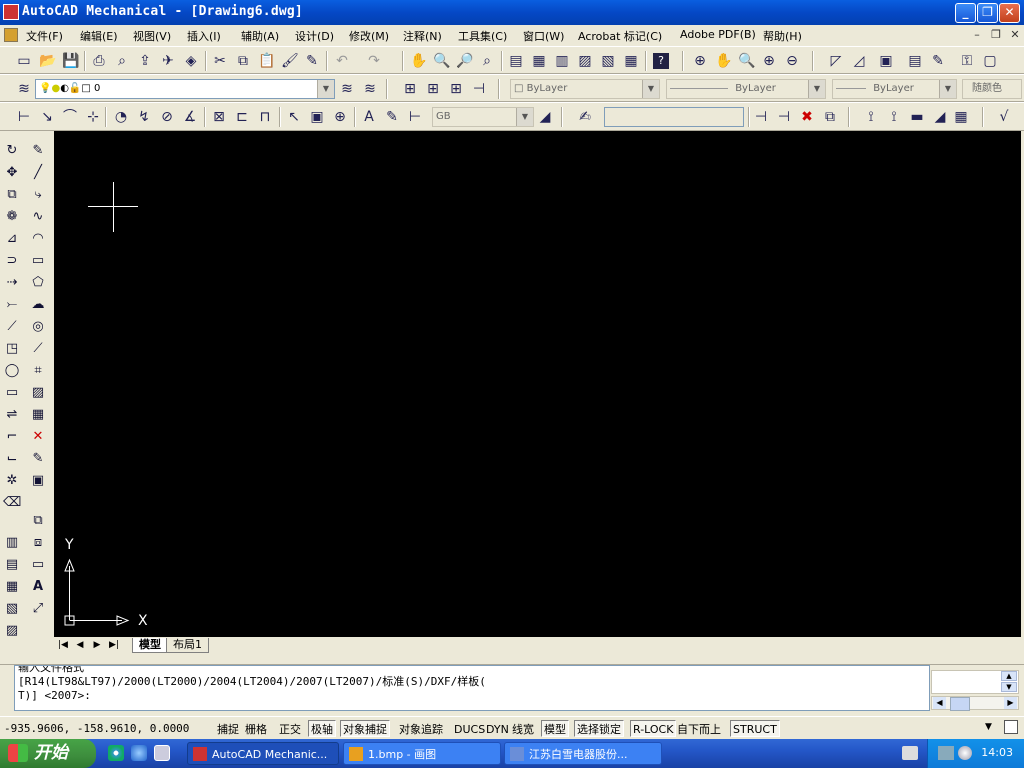 The width and height of the screenshot is (1024, 768). I want to click on open-icon: 📂, so click(47, 61).